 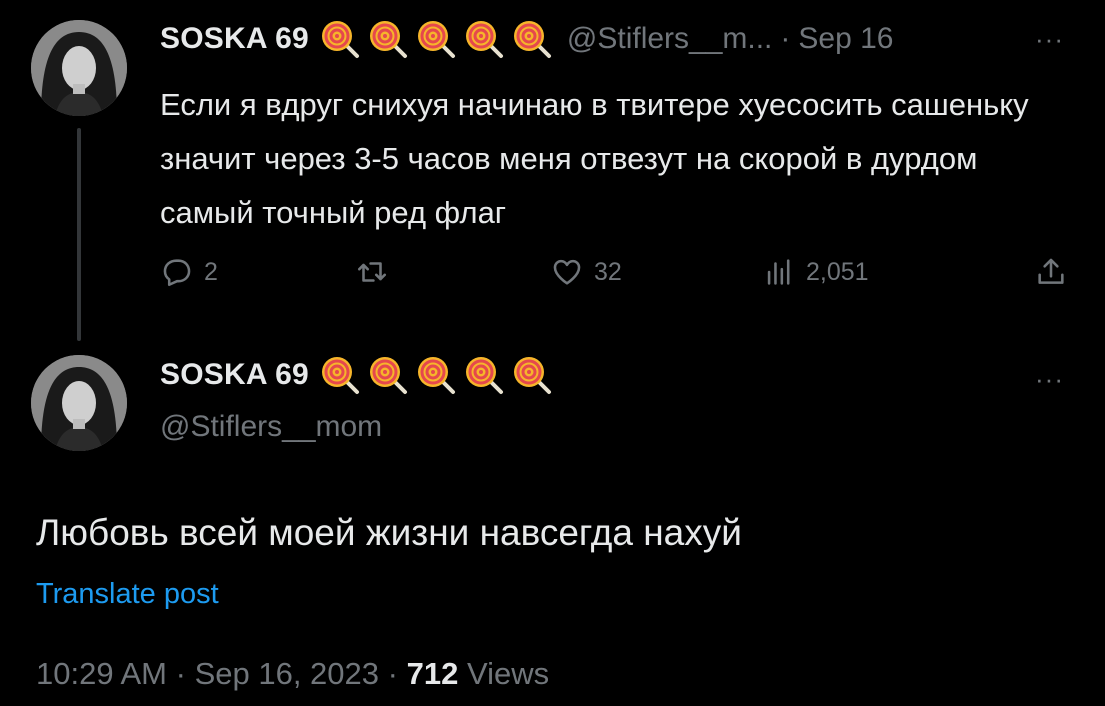 I want to click on reply-button: 2, so click(x=189, y=272).